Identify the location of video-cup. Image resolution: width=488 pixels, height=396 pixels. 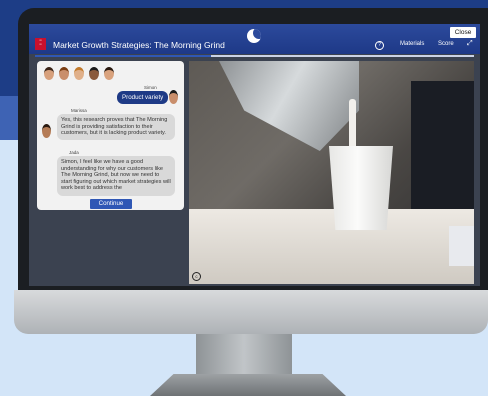
(361, 188).